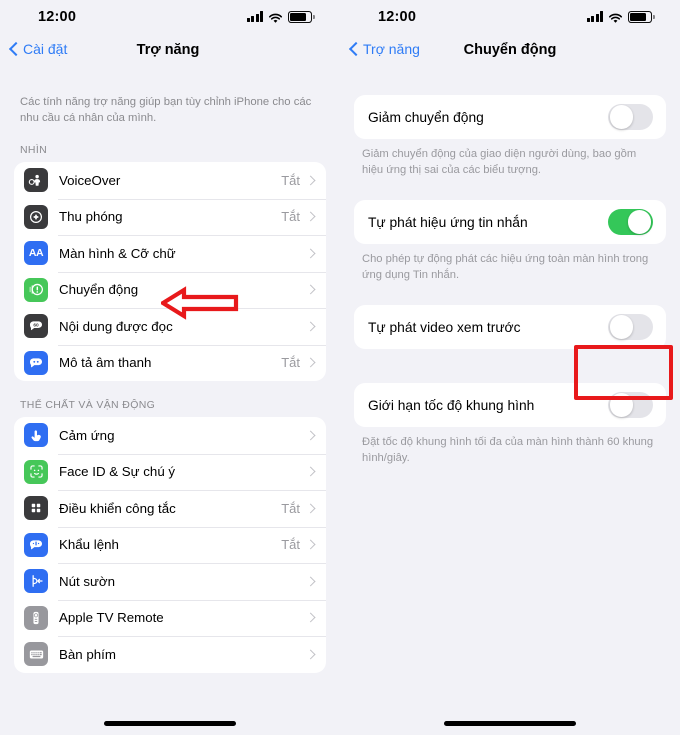  I want to click on setting-label: Tự phát hiệu ứng tin nhắn, so click(448, 222).